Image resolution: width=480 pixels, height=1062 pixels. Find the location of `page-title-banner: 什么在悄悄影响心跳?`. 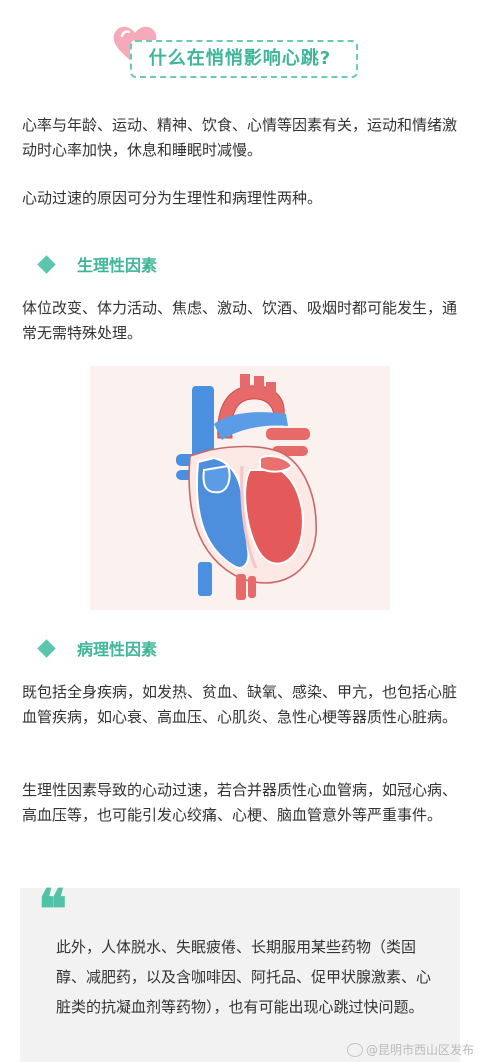

page-title-banner: 什么在悄悄影响心跳? is located at coordinates (240, 54).